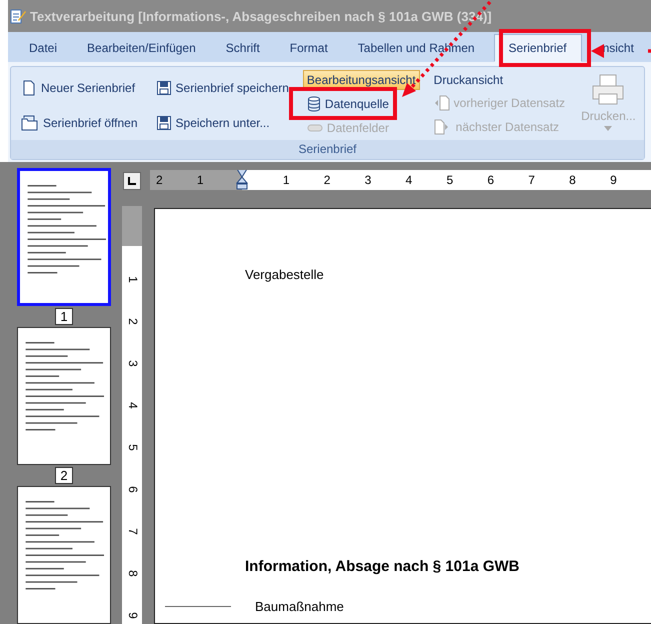 The width and height of the screenshot is (651, 624). What do you see at coordinates (416, 48) in the screenshot?
I see `menu-tab: Tabellen und Rahmen` at bounding box center [416, 48].